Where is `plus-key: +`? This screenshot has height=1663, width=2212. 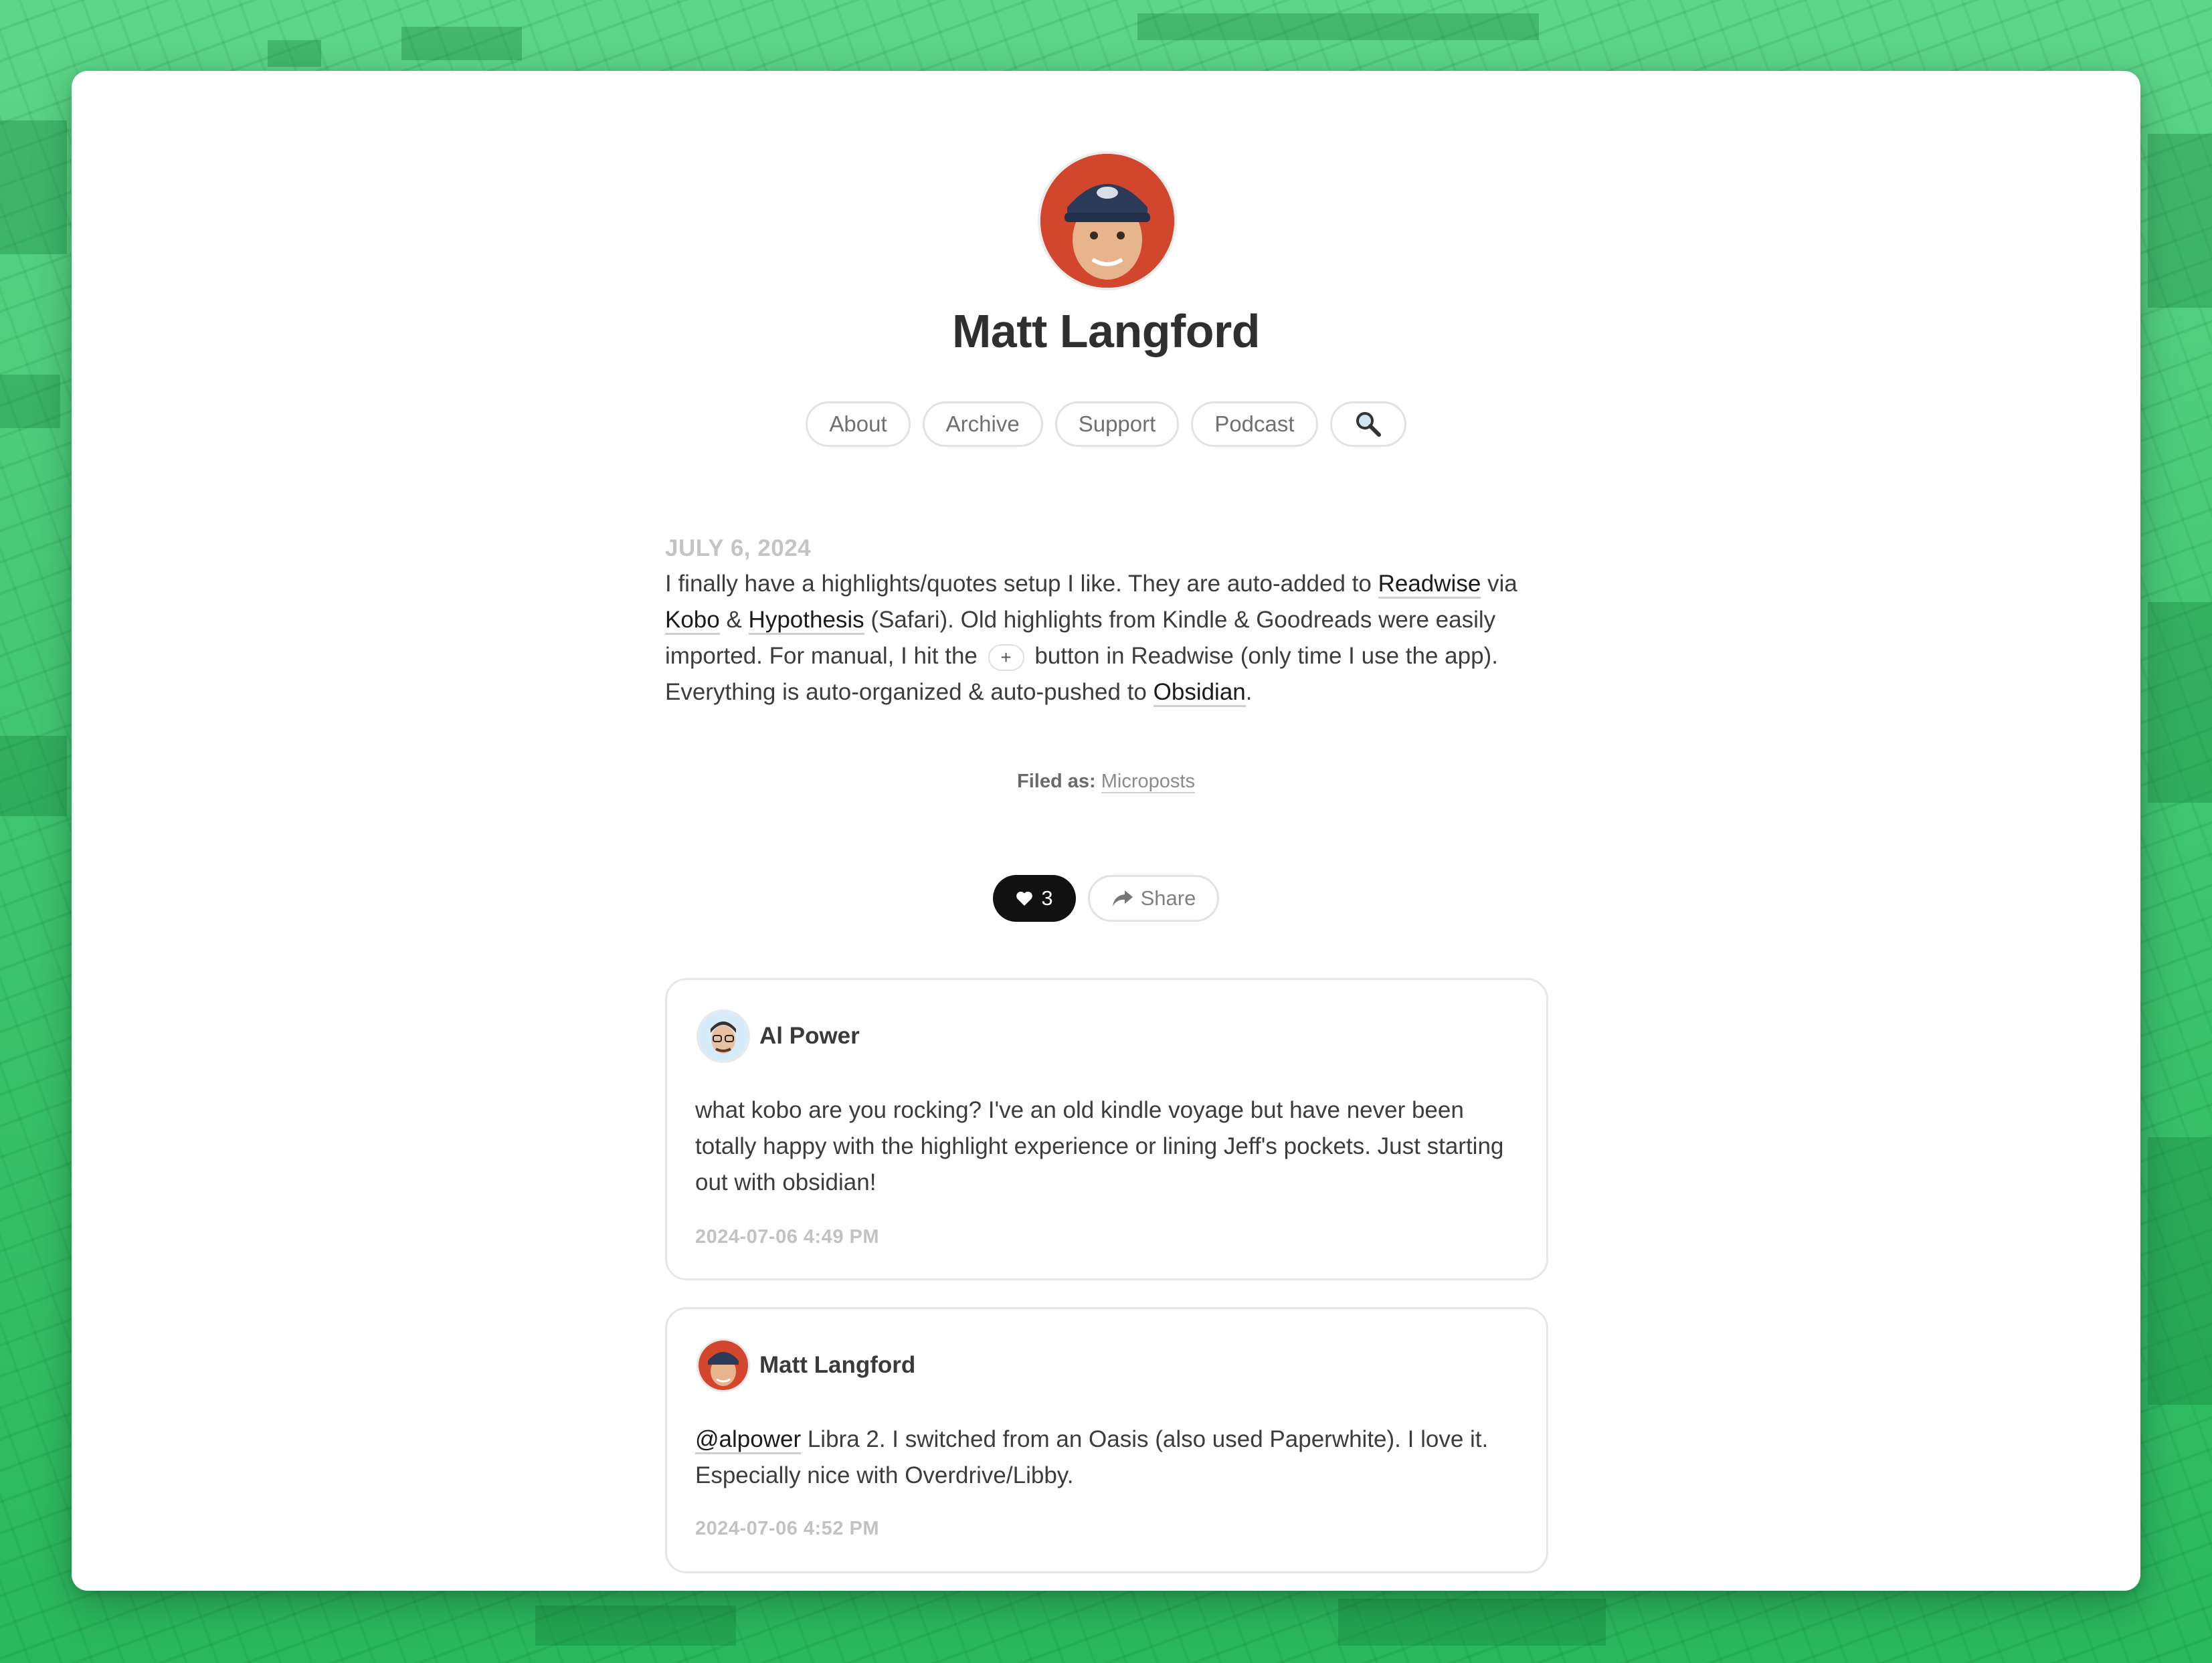 plus-key: + is located at coordinates (1006, 657).